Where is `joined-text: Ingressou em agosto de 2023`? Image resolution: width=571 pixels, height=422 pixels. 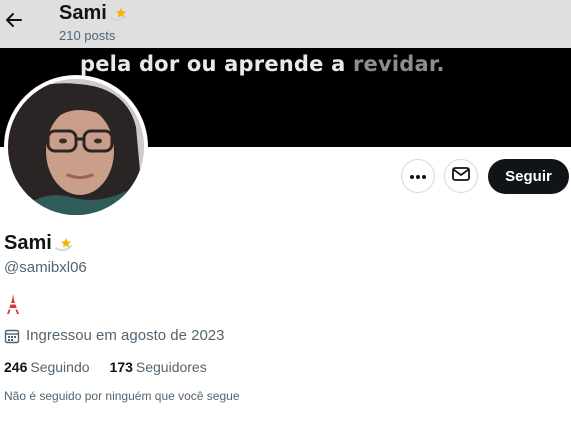 joined-text: Ingressou em agosto de 2023 is located at coordinates (125, 335).